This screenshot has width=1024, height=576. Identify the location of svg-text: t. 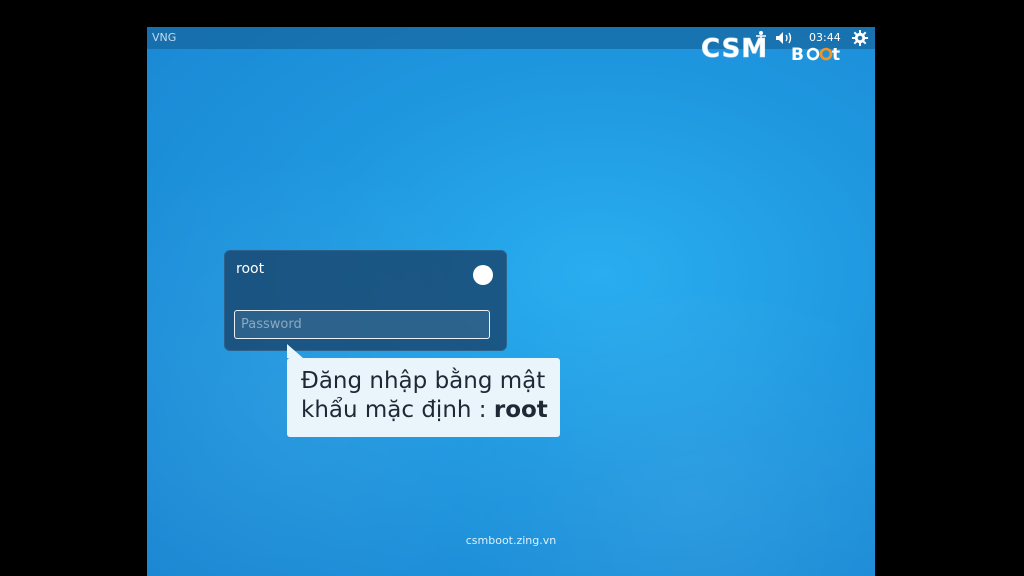
(836, 54).